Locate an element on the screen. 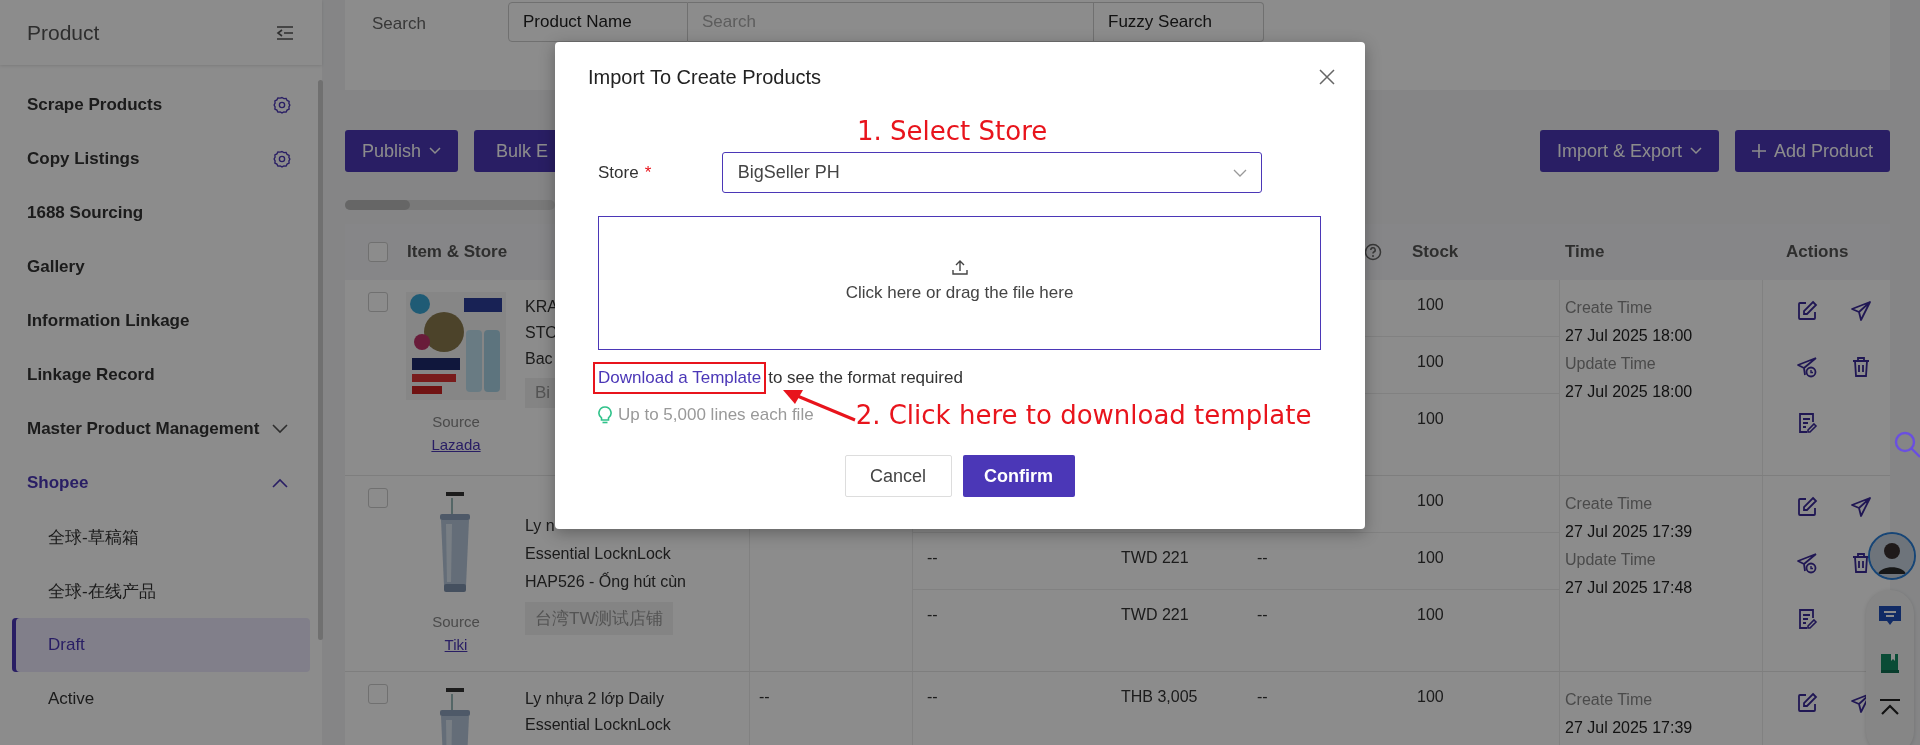  sidebar-title: Product is located at coordinates (63, 32).